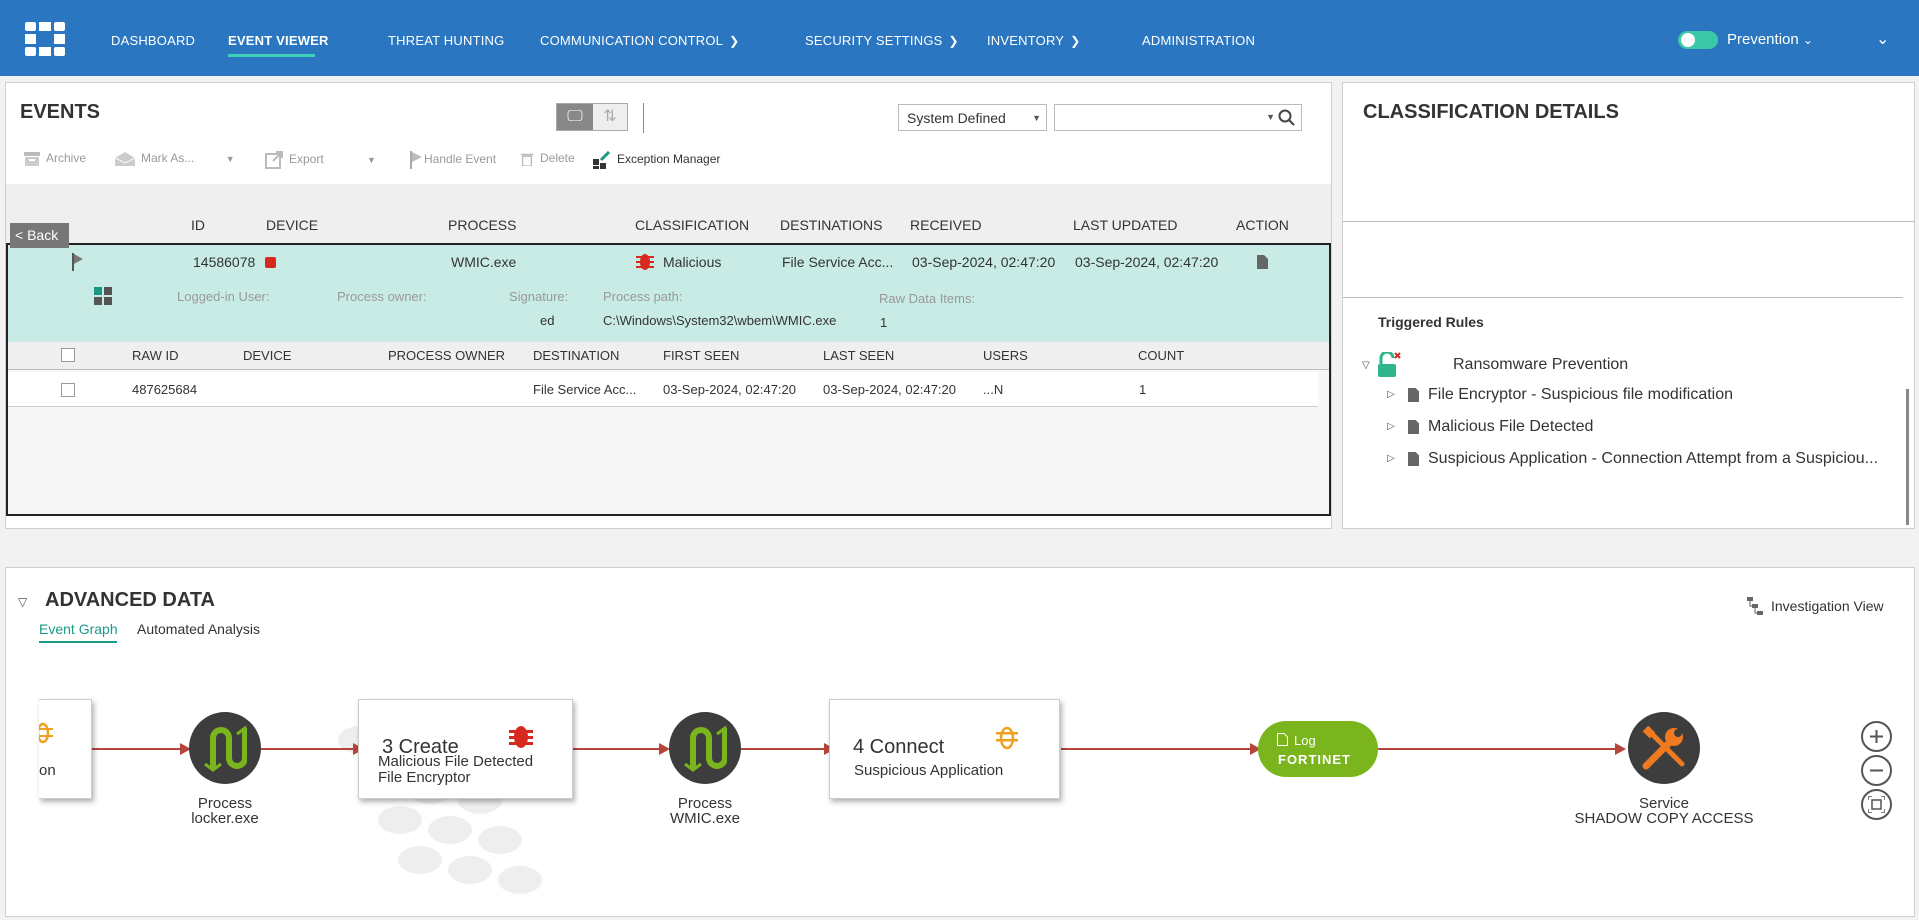 The width and height of the screenshot is (1919, 920). Describe the element at coordinates (1262, 262) in the screenshot. I see `document-action-icon` at that location.